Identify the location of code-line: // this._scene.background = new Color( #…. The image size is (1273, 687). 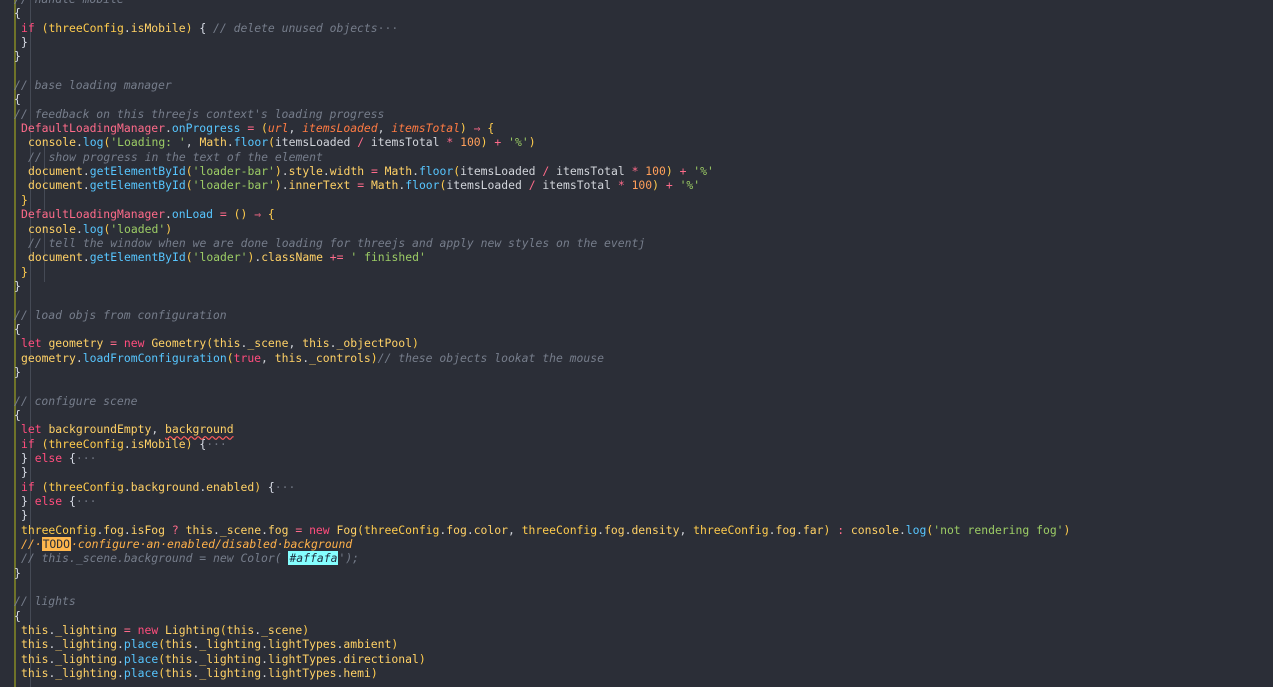
(636, 558).